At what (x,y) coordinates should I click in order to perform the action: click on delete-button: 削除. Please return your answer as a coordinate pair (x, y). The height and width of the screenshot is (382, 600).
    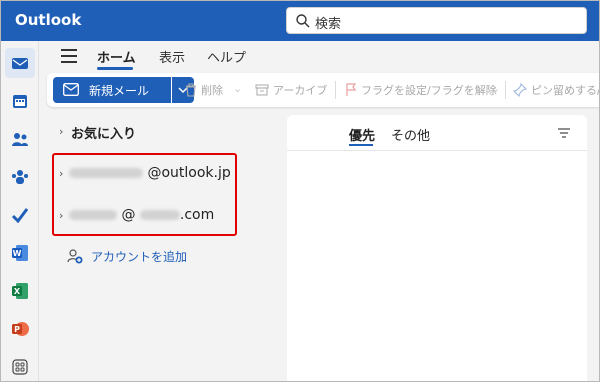
    Looking at the image, I should click on (212, 90).